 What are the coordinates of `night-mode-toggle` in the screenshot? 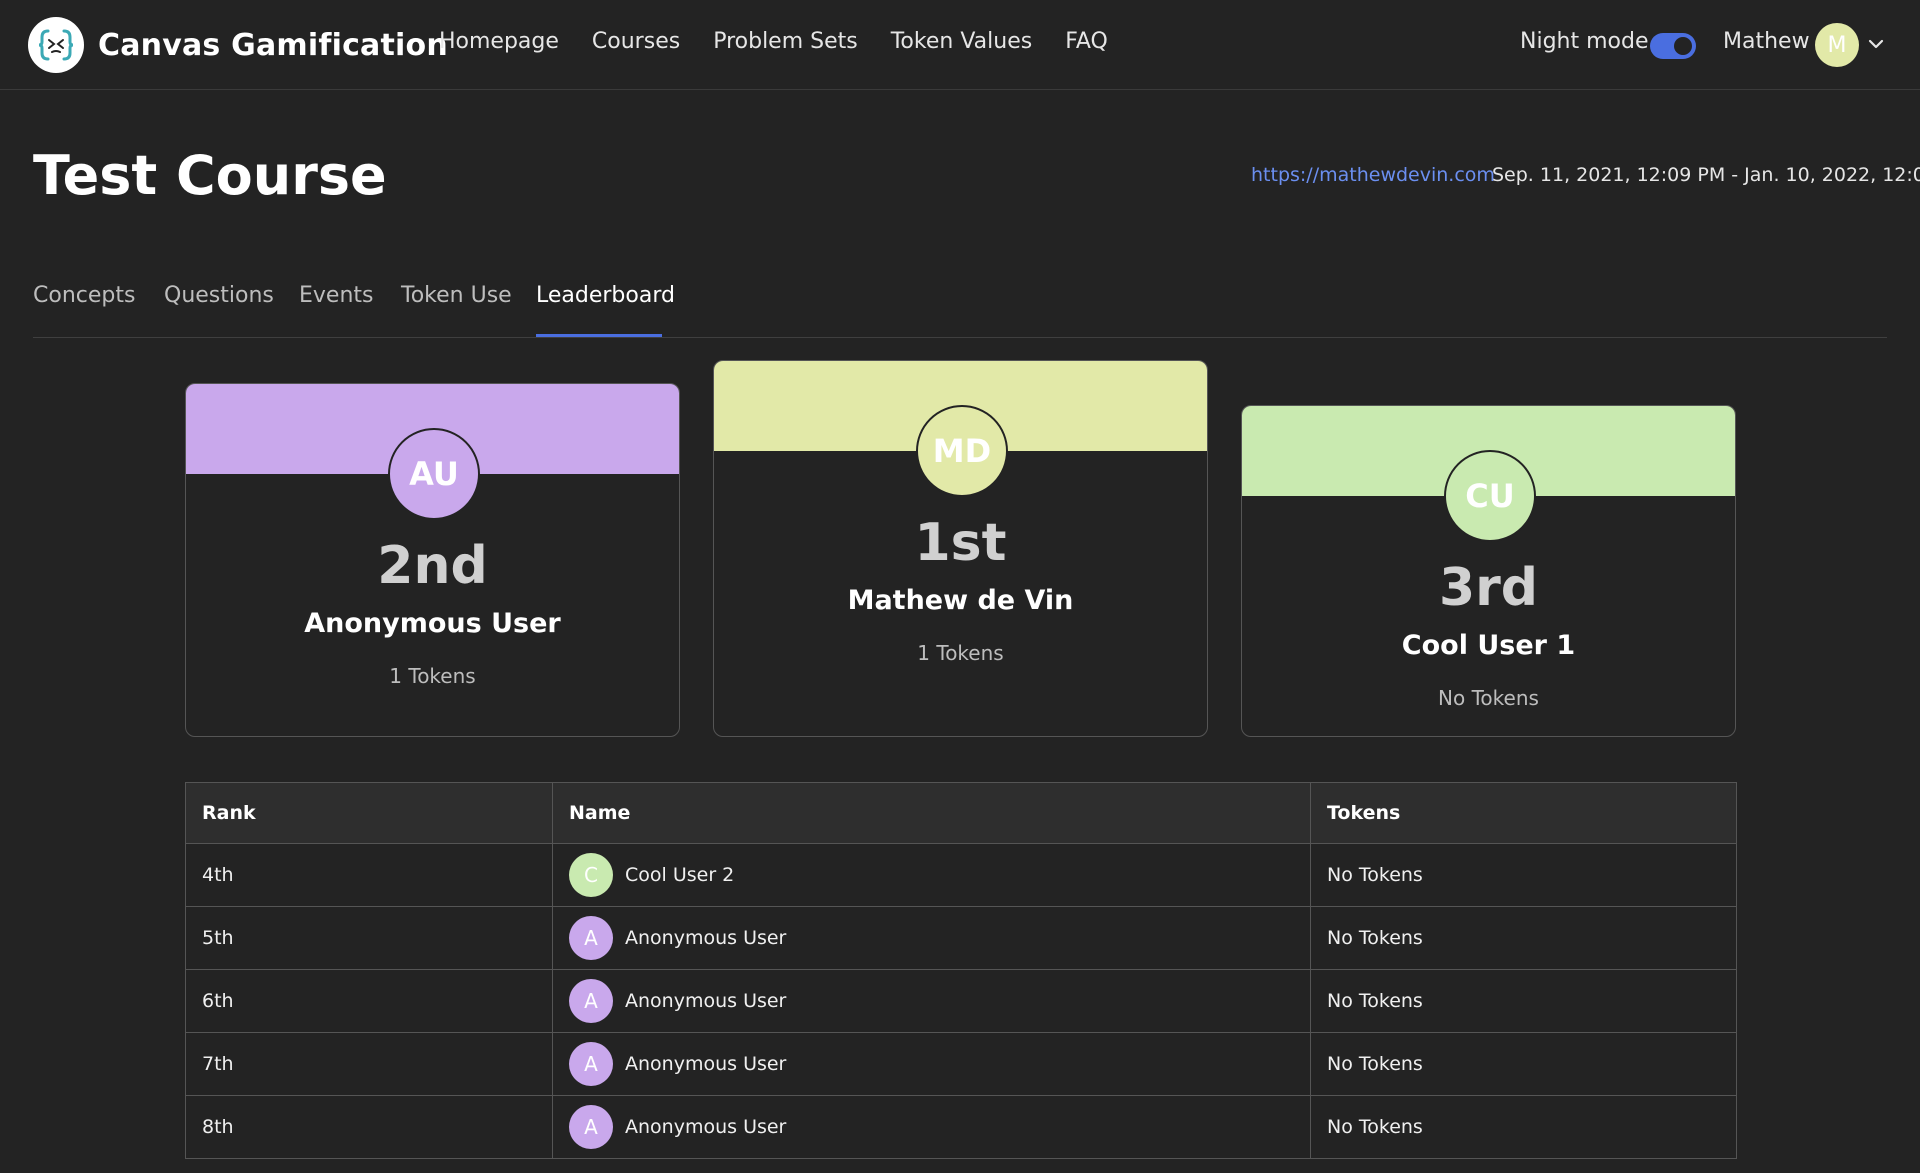 It's located at (1673, 46).